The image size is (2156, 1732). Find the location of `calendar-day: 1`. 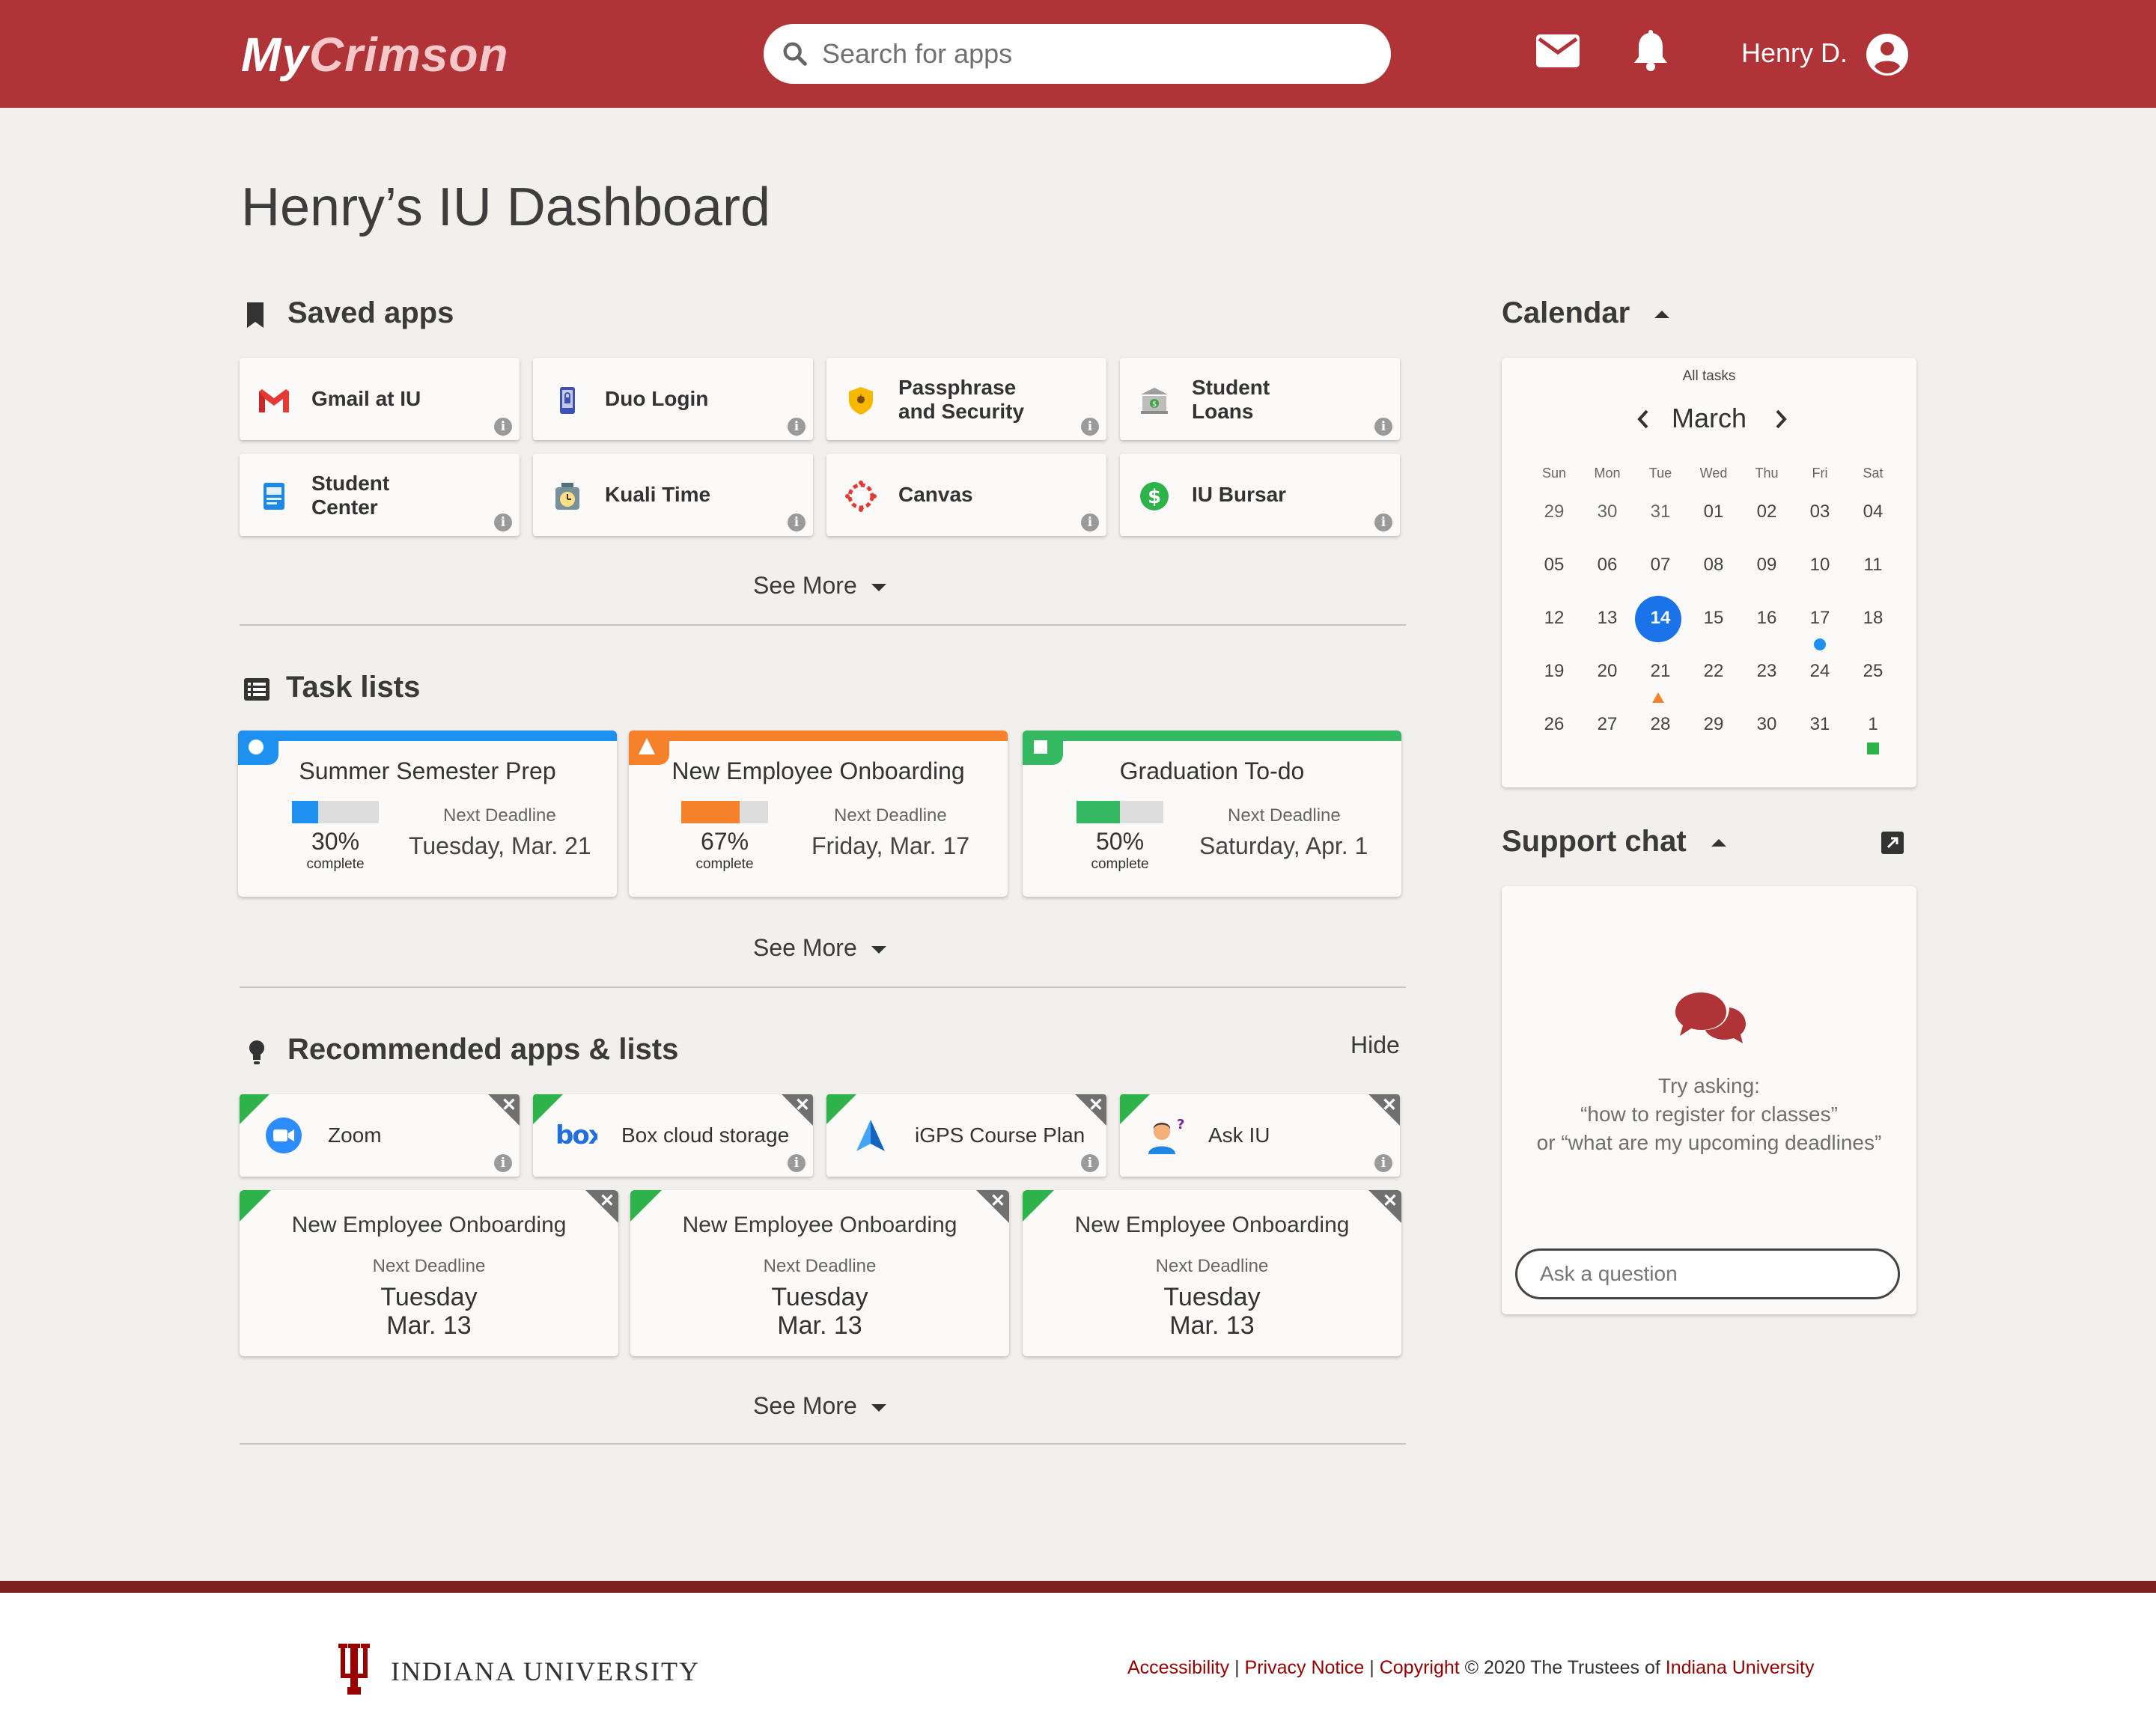

calendar-day: 1 is located at coordinates (1873, 724).